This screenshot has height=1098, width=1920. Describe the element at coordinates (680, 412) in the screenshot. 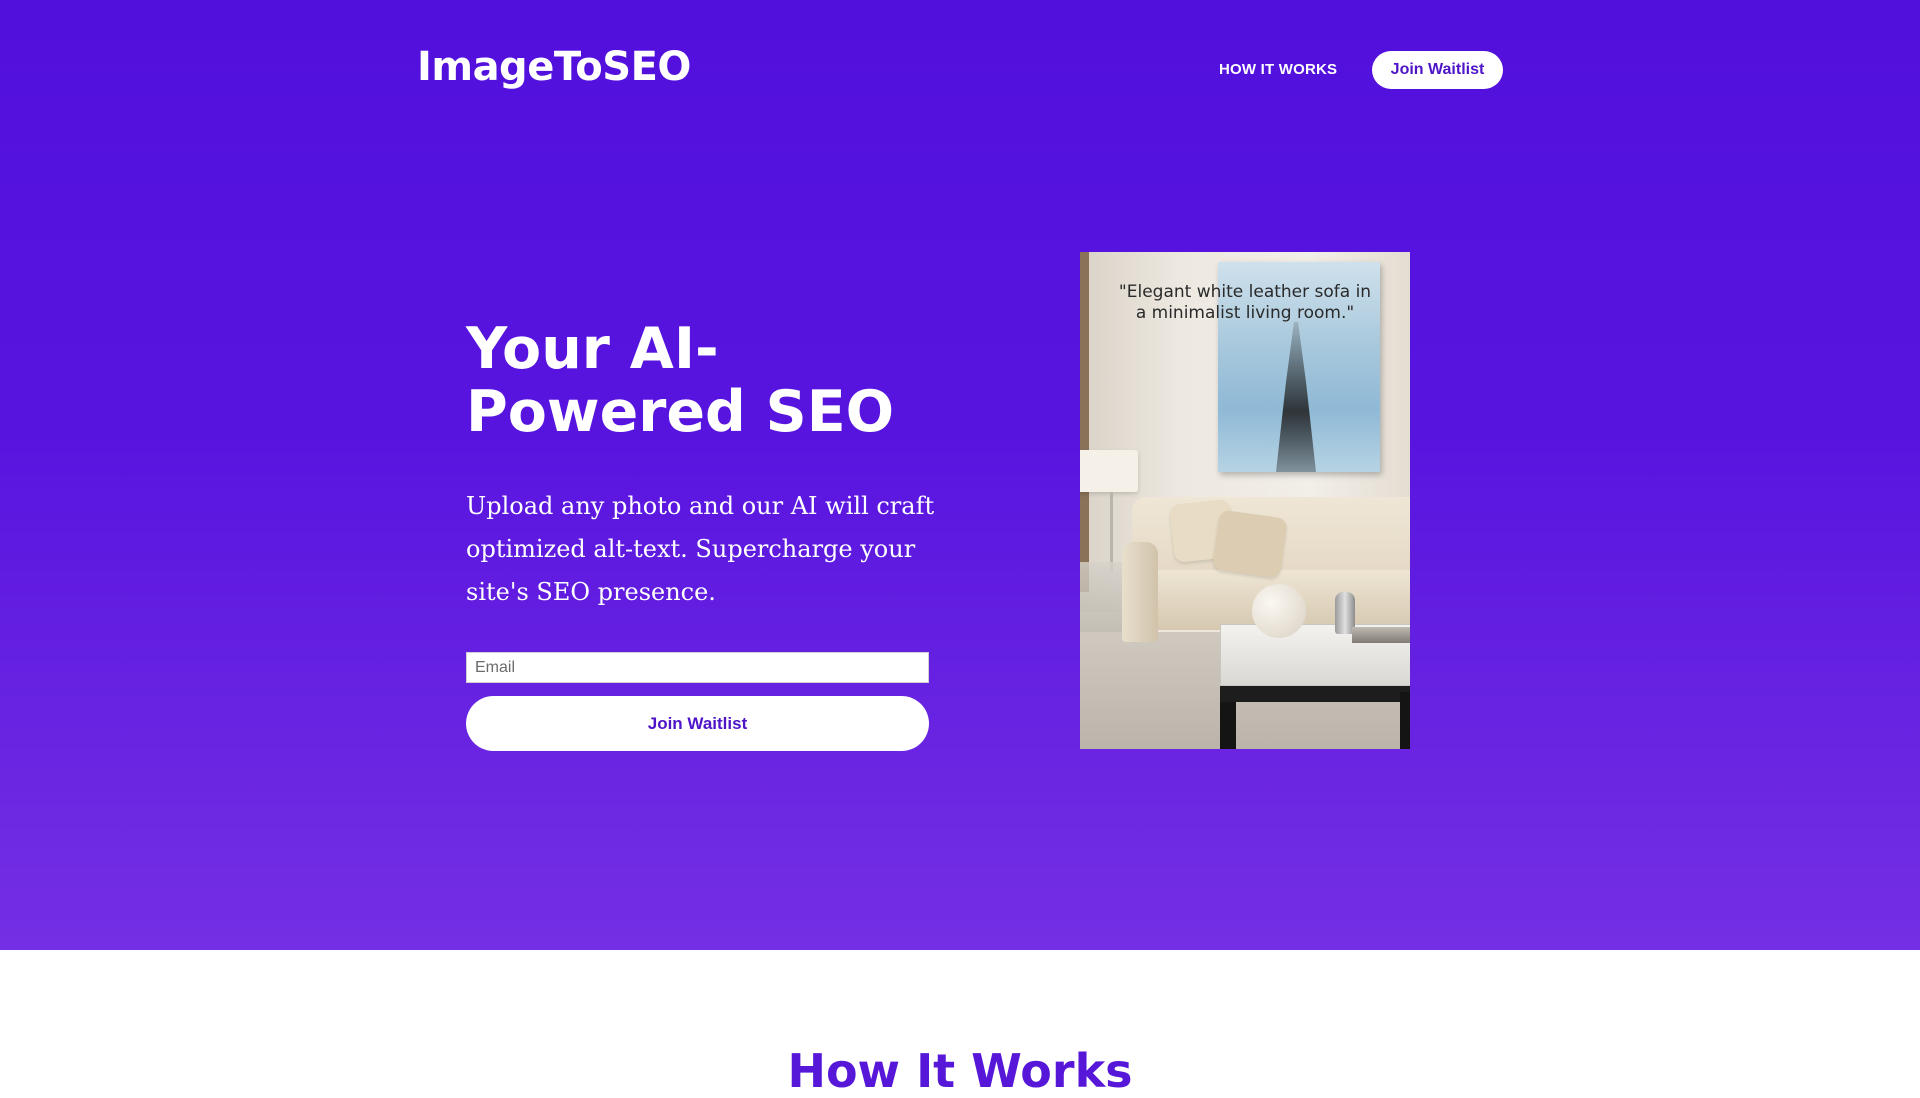

I see `hero-headline-line2: Powered SEO` at that location.